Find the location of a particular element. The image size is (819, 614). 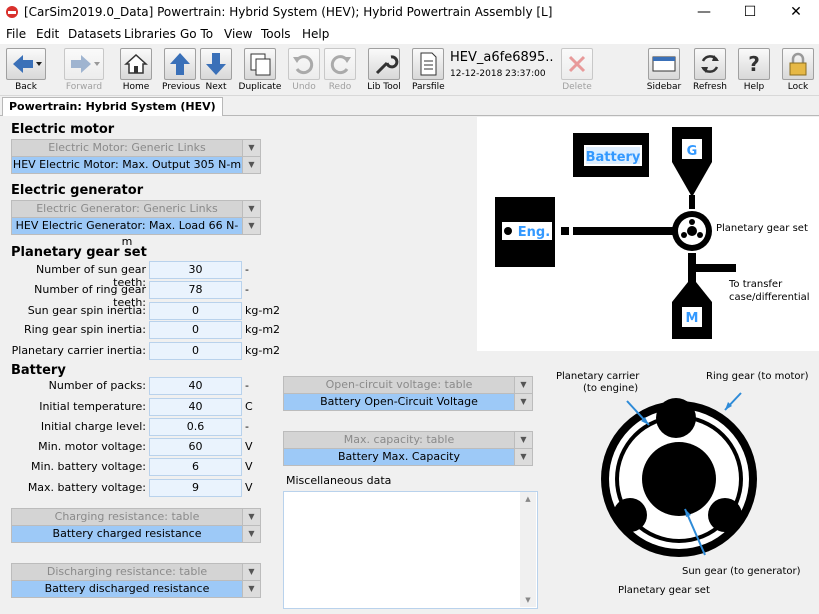

maximize-button: ☐ is located at coordinates (750, 12).